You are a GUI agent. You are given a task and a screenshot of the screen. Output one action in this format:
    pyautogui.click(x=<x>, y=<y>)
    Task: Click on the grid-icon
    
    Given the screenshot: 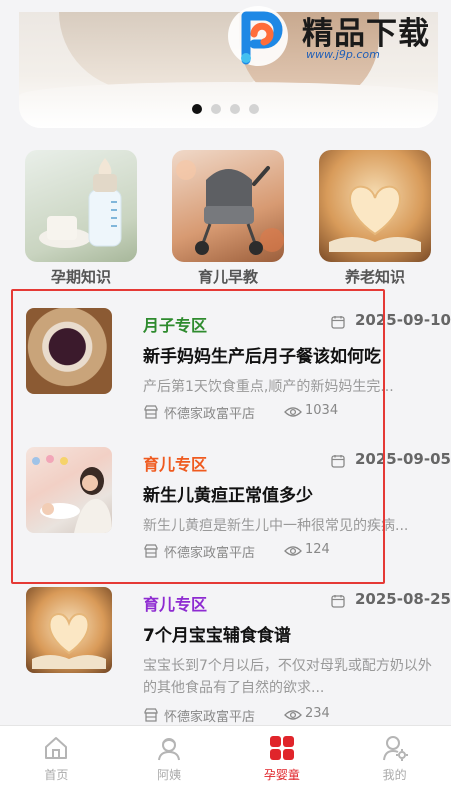 What is the action you would take?
    pyautogui.click(x=281, y=748)
    